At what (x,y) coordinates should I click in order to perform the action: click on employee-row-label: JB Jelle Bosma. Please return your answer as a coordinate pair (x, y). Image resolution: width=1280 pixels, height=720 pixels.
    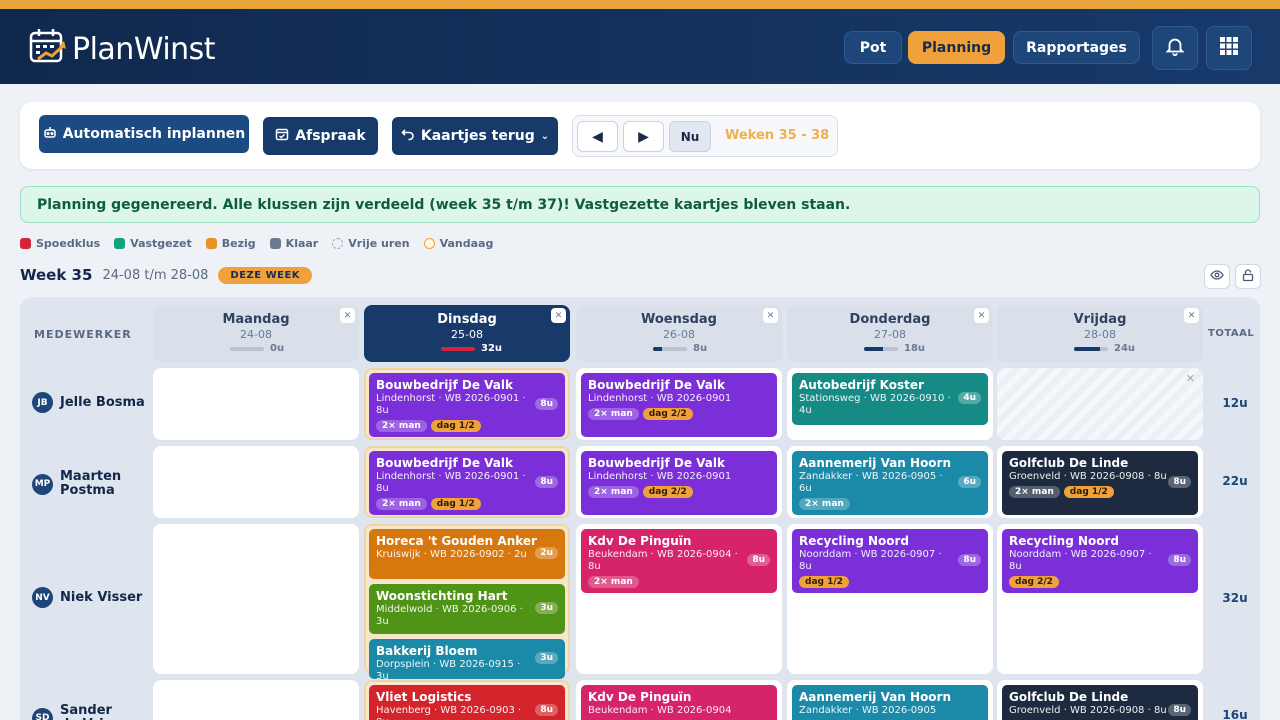
    Looking at the image, I should click on (88, 402).